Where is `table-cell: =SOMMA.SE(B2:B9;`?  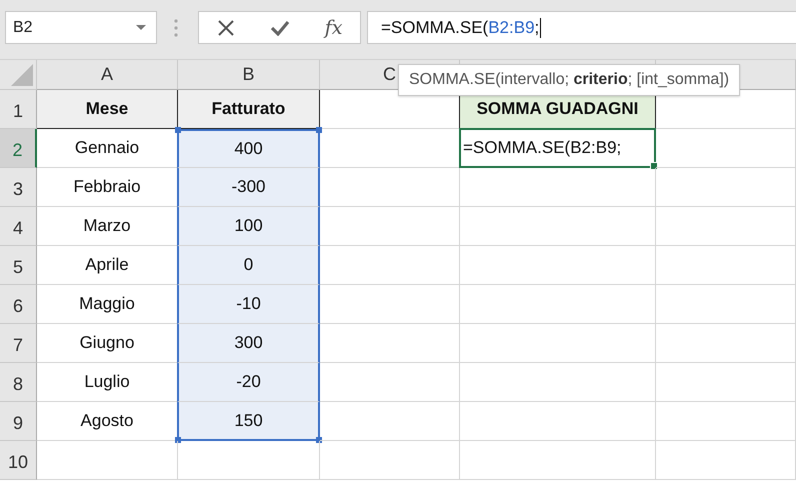
table-cell: =SOMMA.SE(B2:B9; is located at coordinates (557, 148).